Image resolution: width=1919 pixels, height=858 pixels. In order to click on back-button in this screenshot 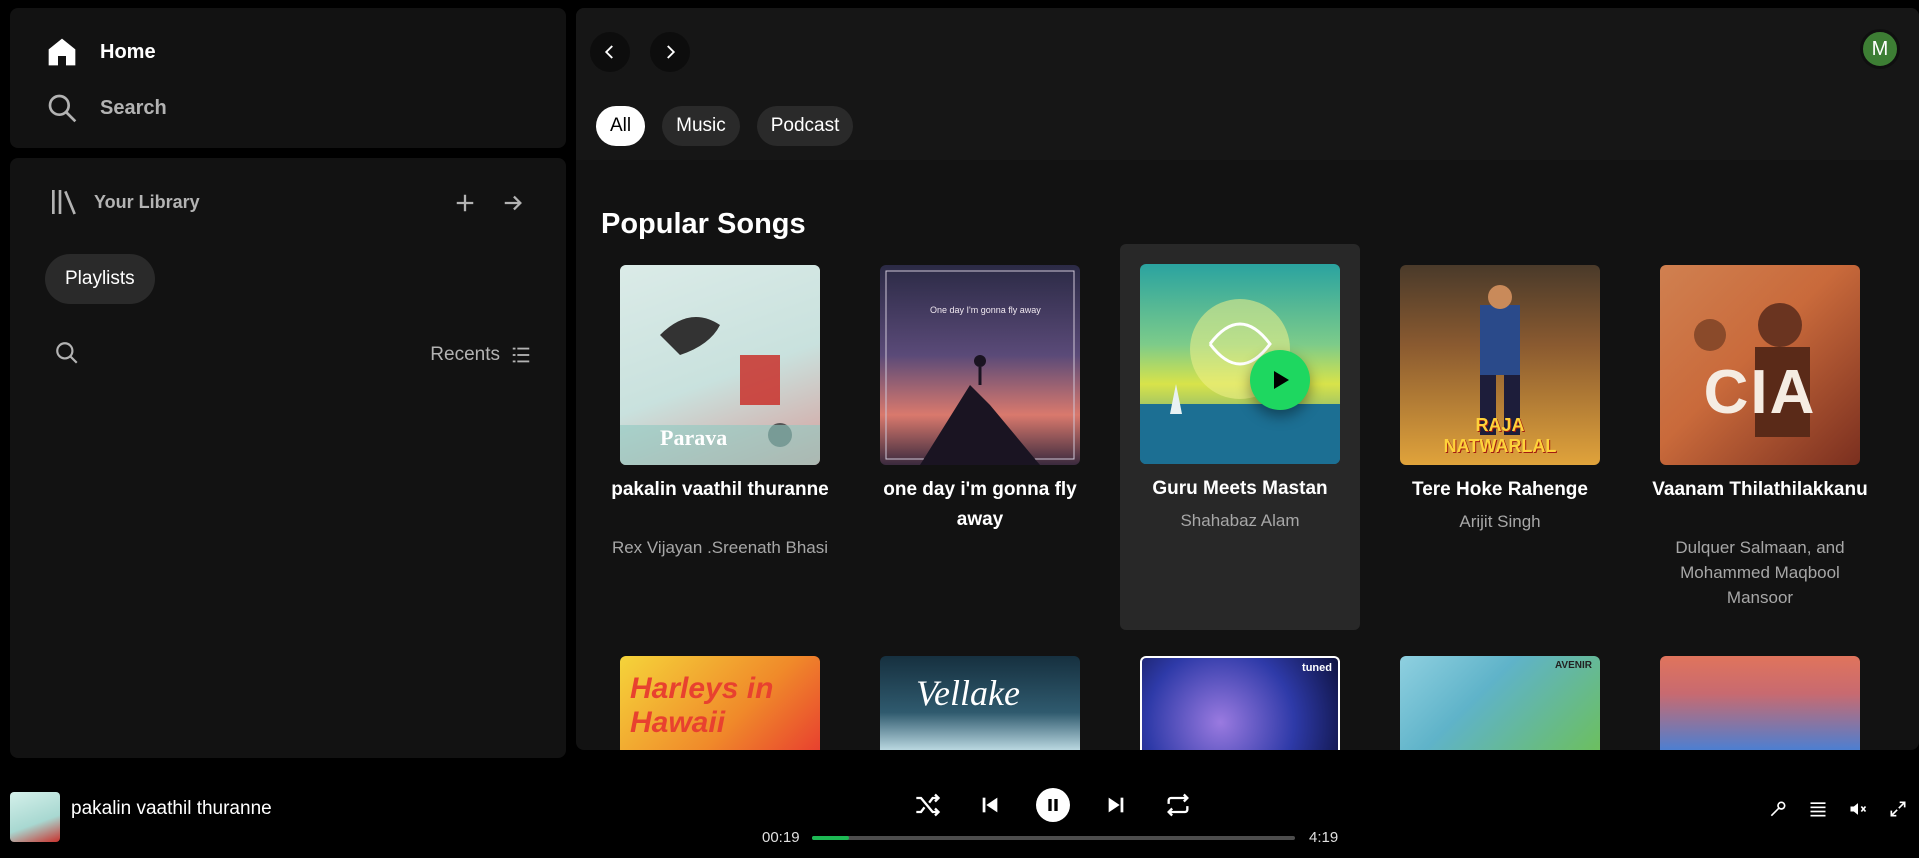, I will do `click(610, 52)`.